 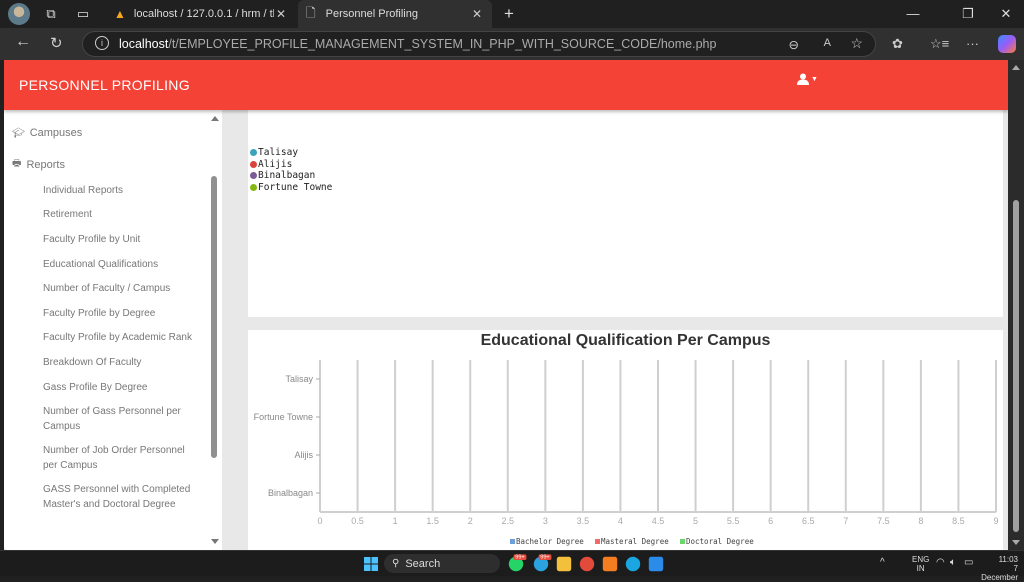 I want to click on legend-label: Doctoral Degree, so click(x=720, y=541).